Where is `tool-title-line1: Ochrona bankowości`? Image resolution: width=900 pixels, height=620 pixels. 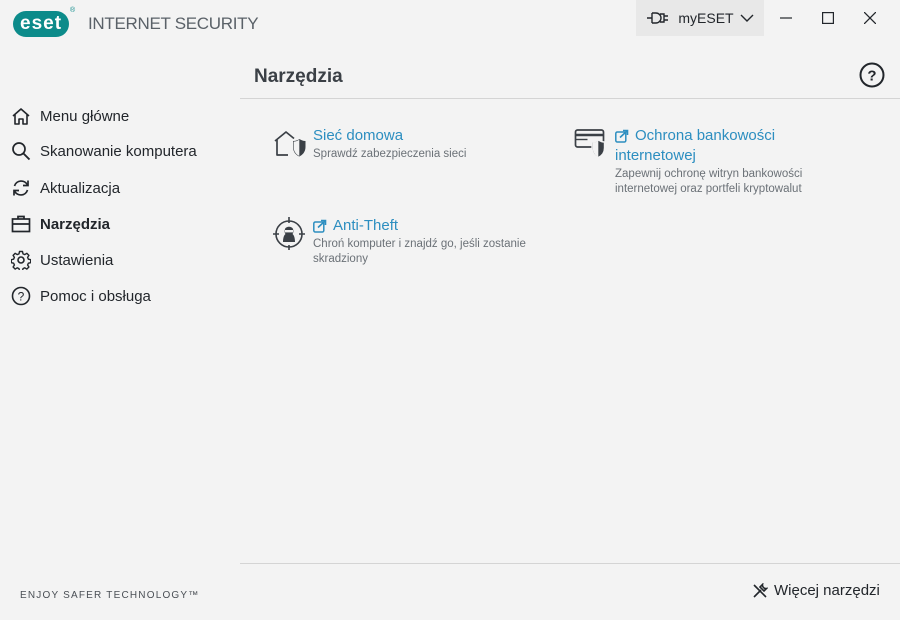 tool-title-line1: Ochrona bankowości is located at coordinates (705, 135).